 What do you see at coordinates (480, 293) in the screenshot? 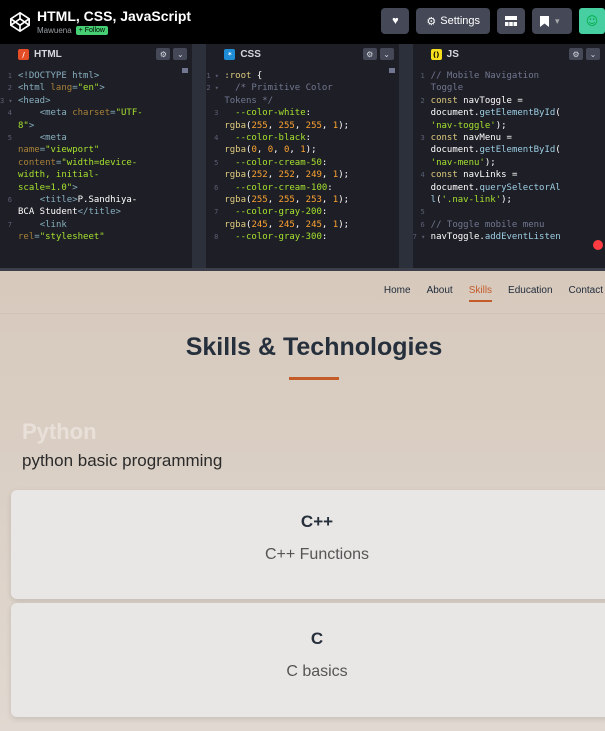
I see `nav-skills: Skills` at bounding box center [480, 293].